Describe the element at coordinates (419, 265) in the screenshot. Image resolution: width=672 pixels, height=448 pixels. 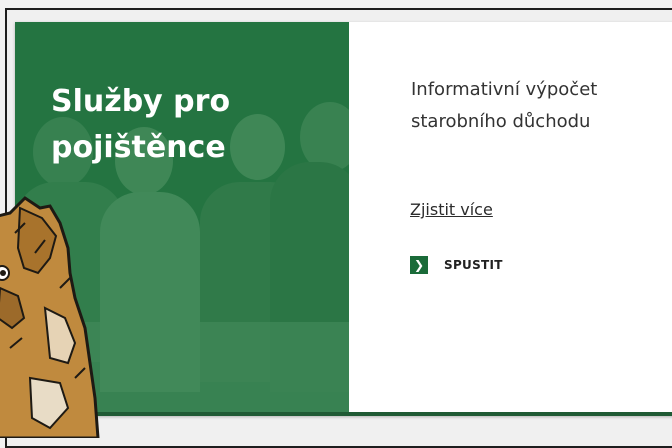
I see `chevron-right-icon: ❯` at that location.